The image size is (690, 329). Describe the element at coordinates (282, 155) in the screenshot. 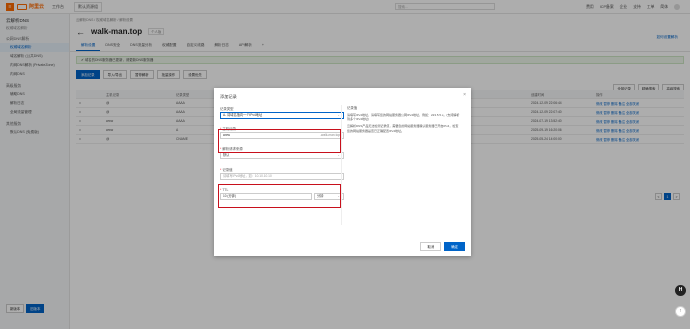

I see `line-select: 默认 ⌄` at that location.